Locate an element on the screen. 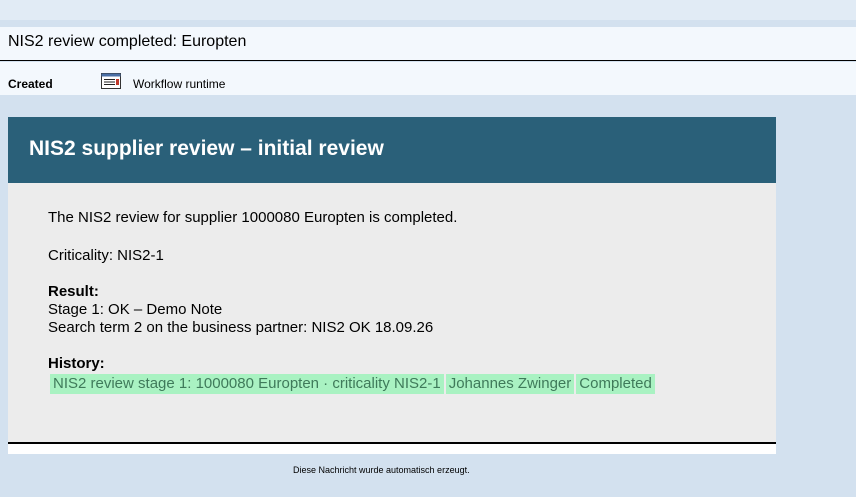 This screenshot has height=497, width=856. result-line: Stage 1: OK – Demo Note is located at coordinates (135, 309).